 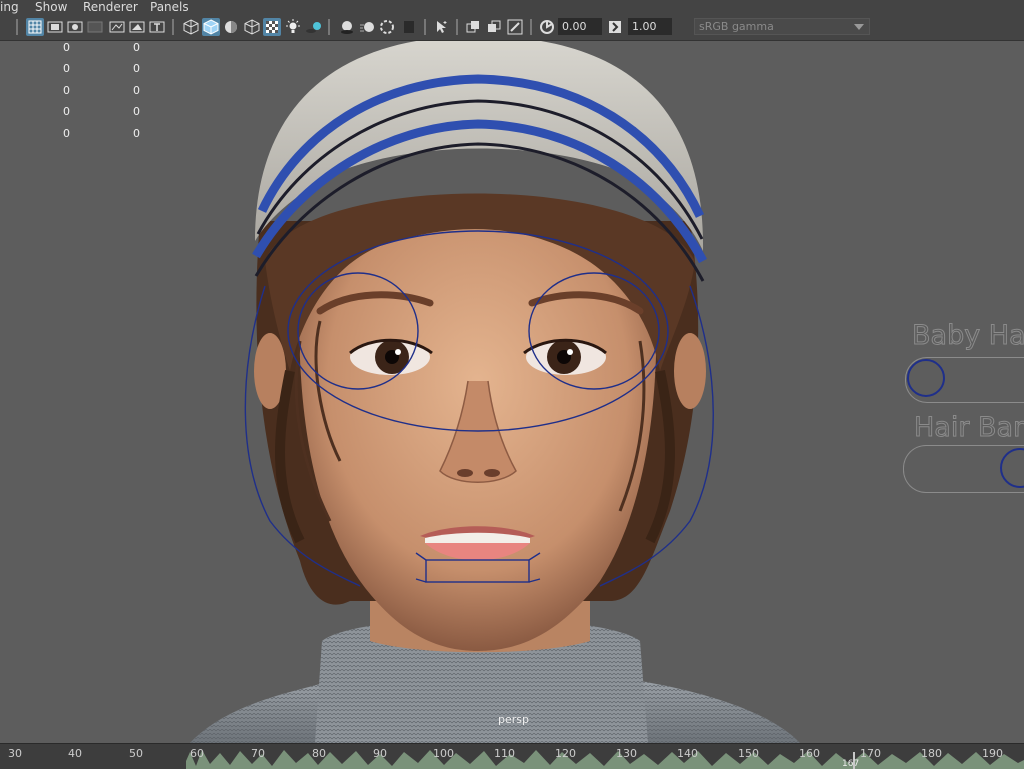 What do you see at coordinates (136, 753) in the screenshot?
I see `frame-tick: 50` at bounding box center [136, 753].